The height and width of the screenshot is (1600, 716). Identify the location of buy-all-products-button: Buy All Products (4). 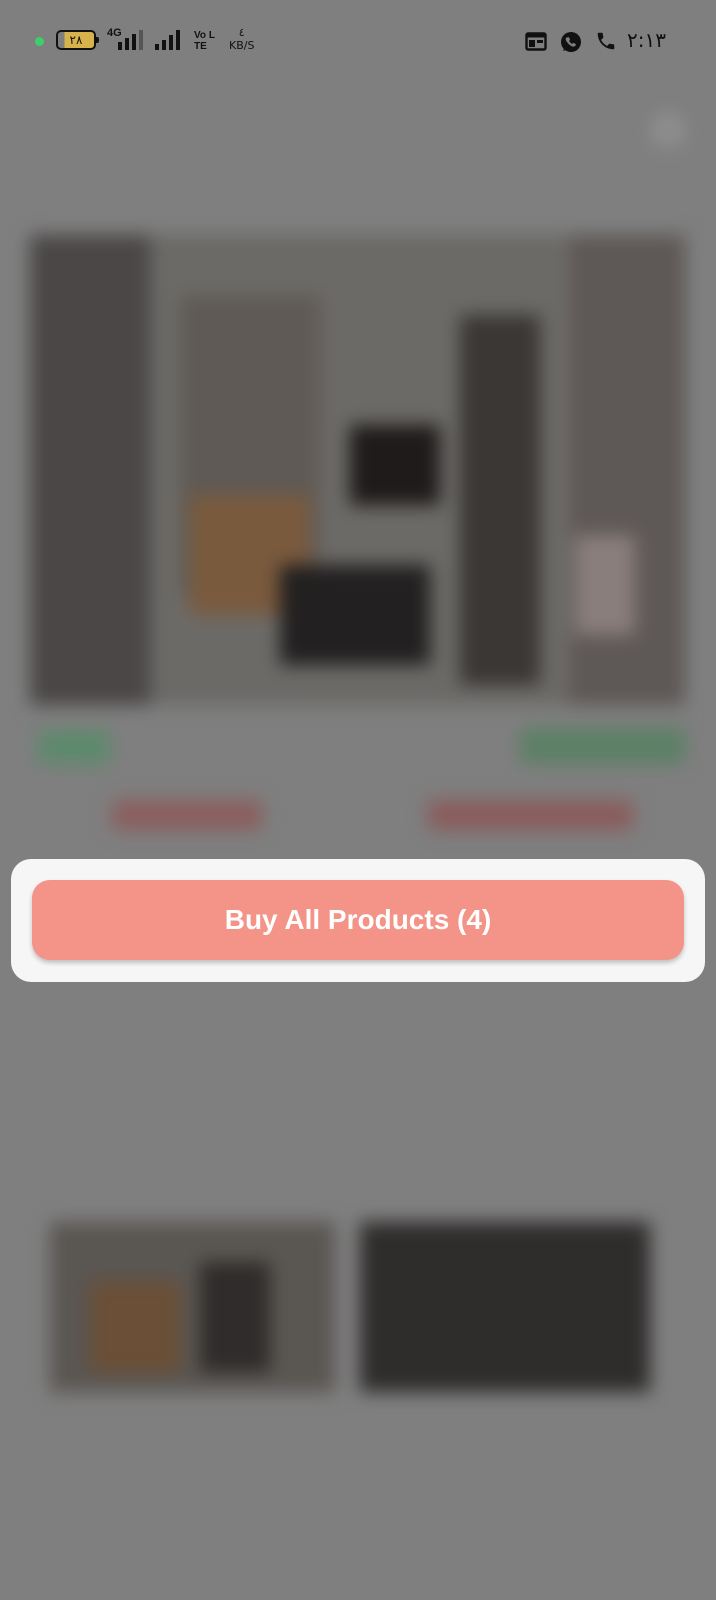
(358, 920).